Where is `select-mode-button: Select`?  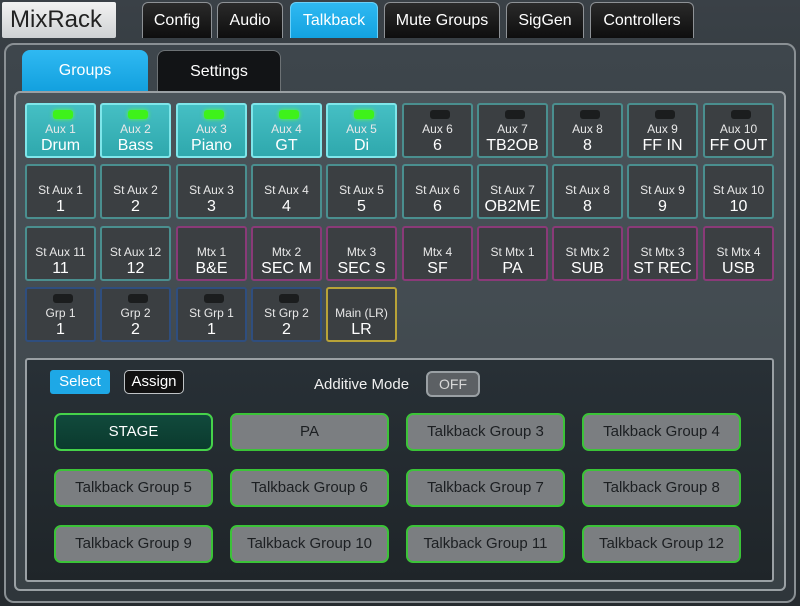
select-mode-button: Select is located at coordinates (80, 382).